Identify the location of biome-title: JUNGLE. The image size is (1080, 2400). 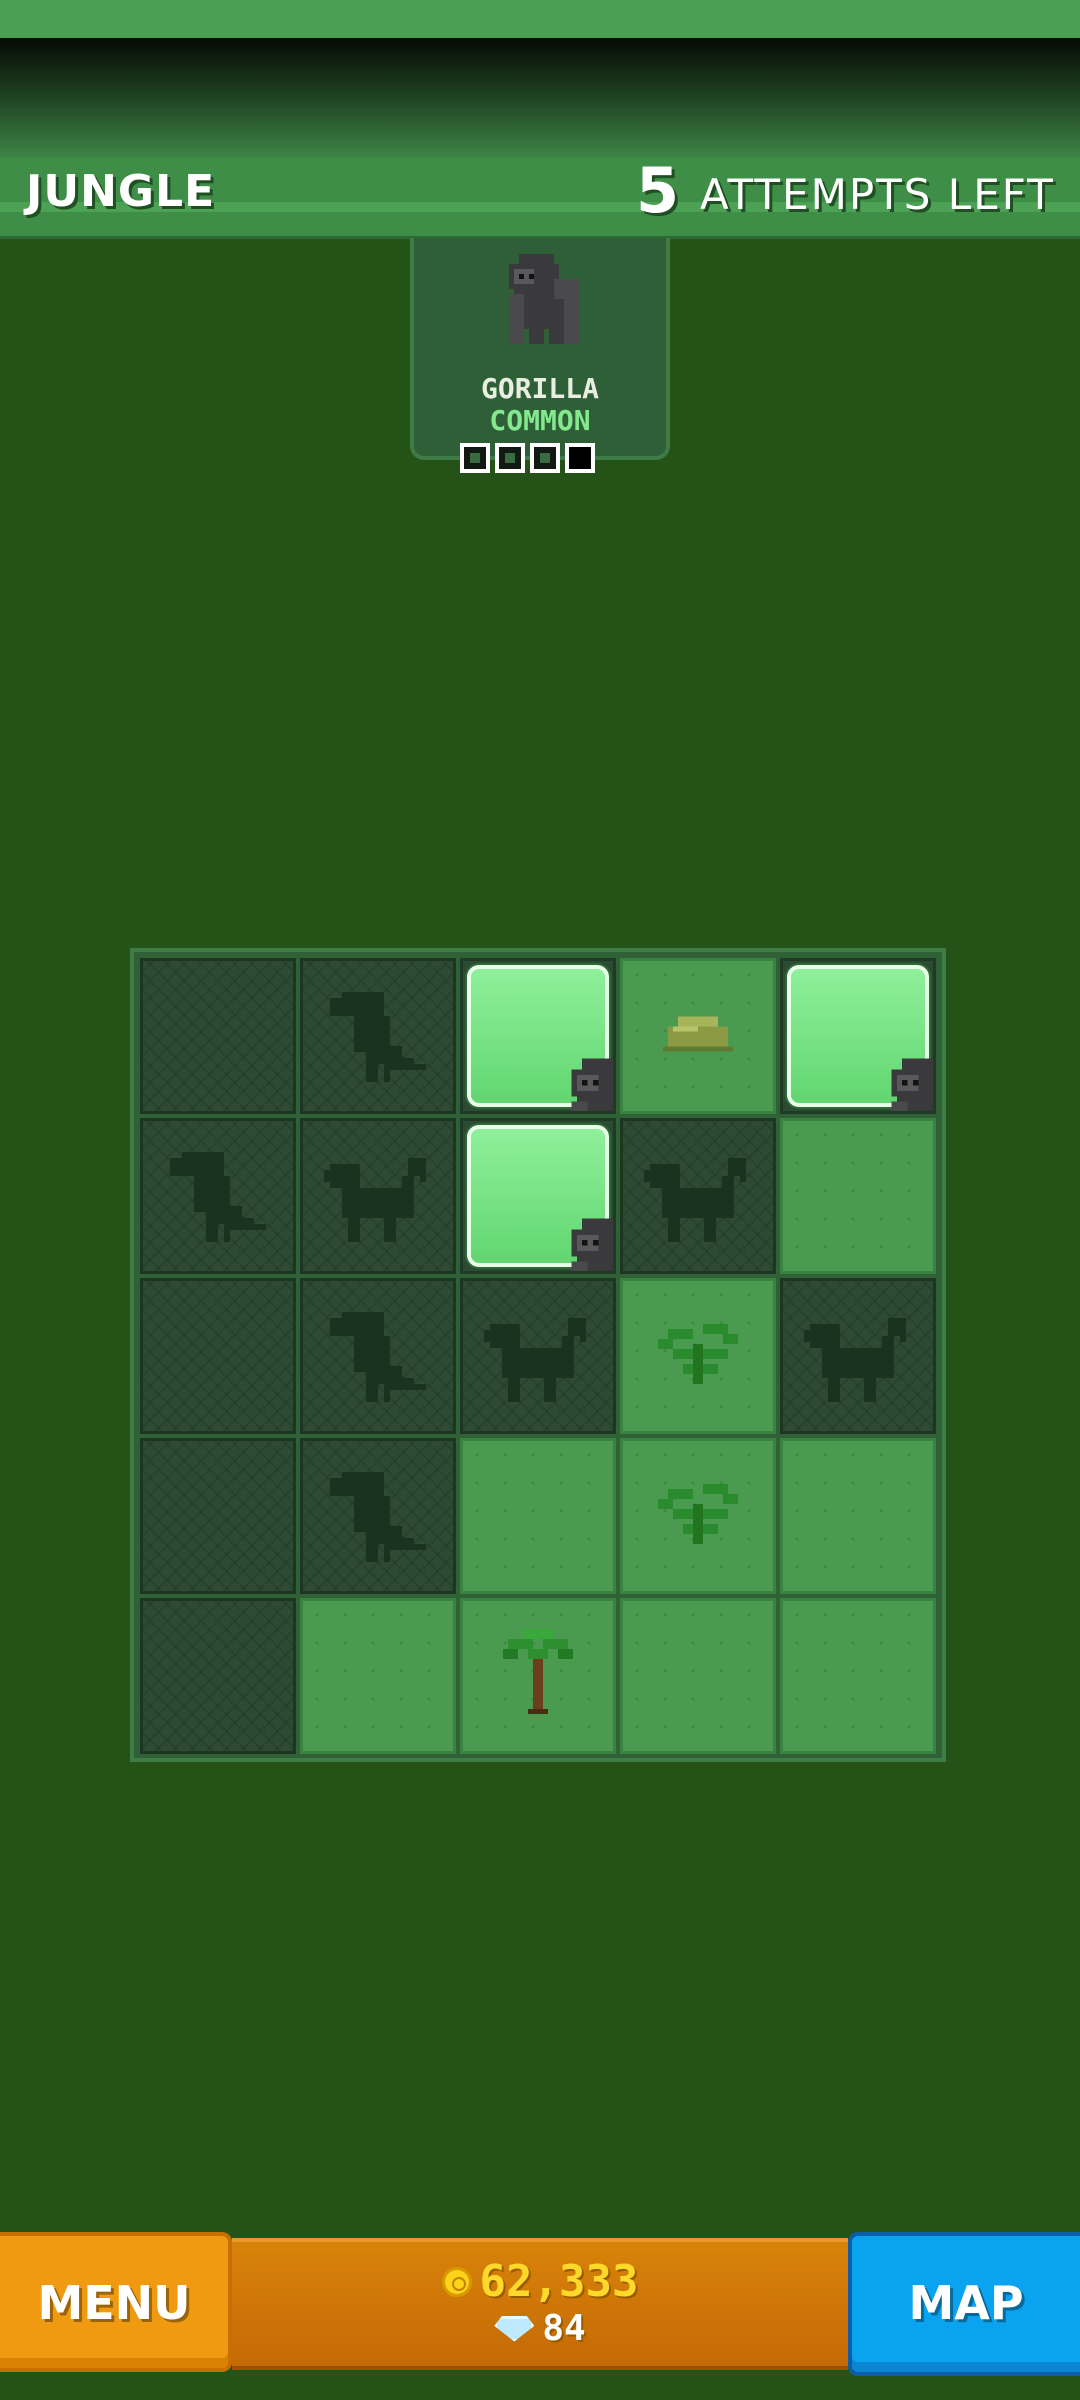
(121, 191).